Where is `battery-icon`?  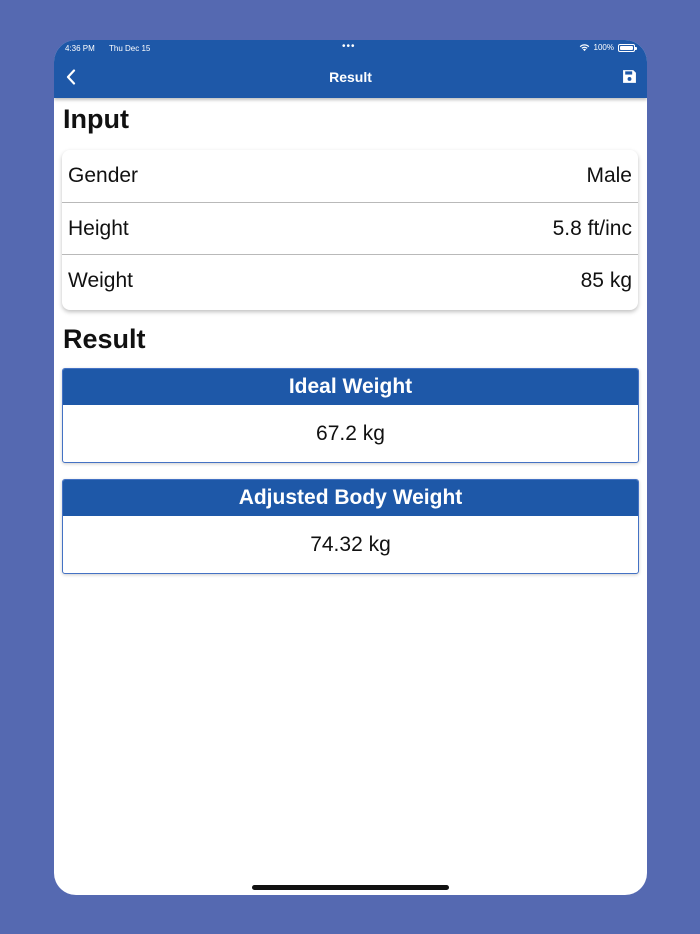 battery-icon is located at coordinates (627, 47).